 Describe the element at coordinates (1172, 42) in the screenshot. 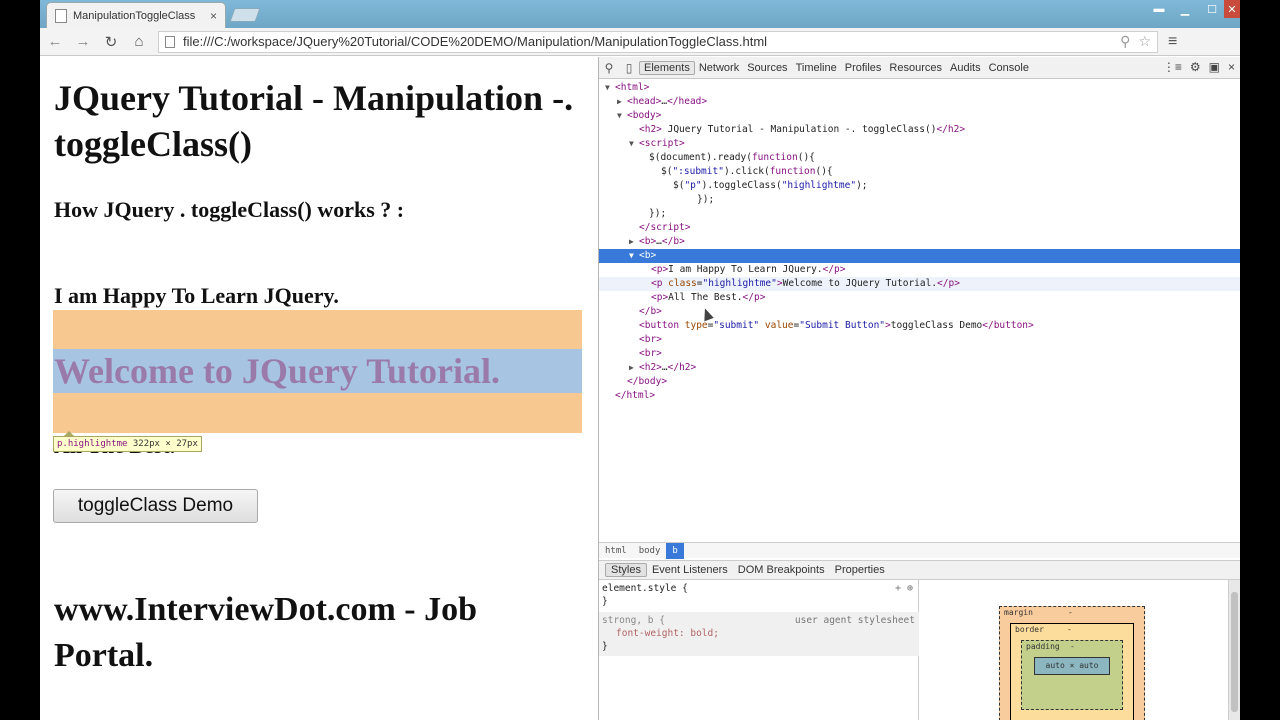

I see `browser-menu-icon: ≡` at that location.